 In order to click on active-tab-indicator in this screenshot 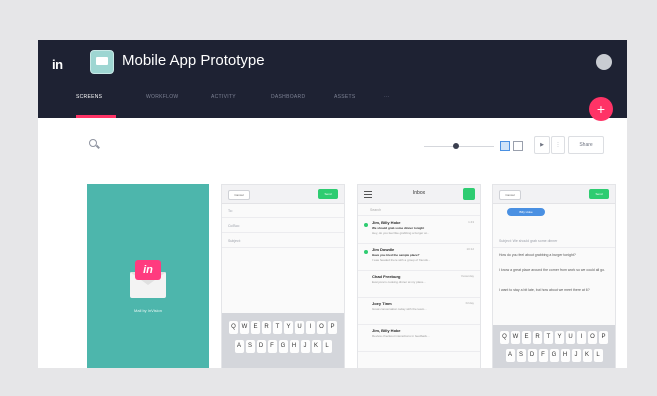, I will do `click(96, 116)`.